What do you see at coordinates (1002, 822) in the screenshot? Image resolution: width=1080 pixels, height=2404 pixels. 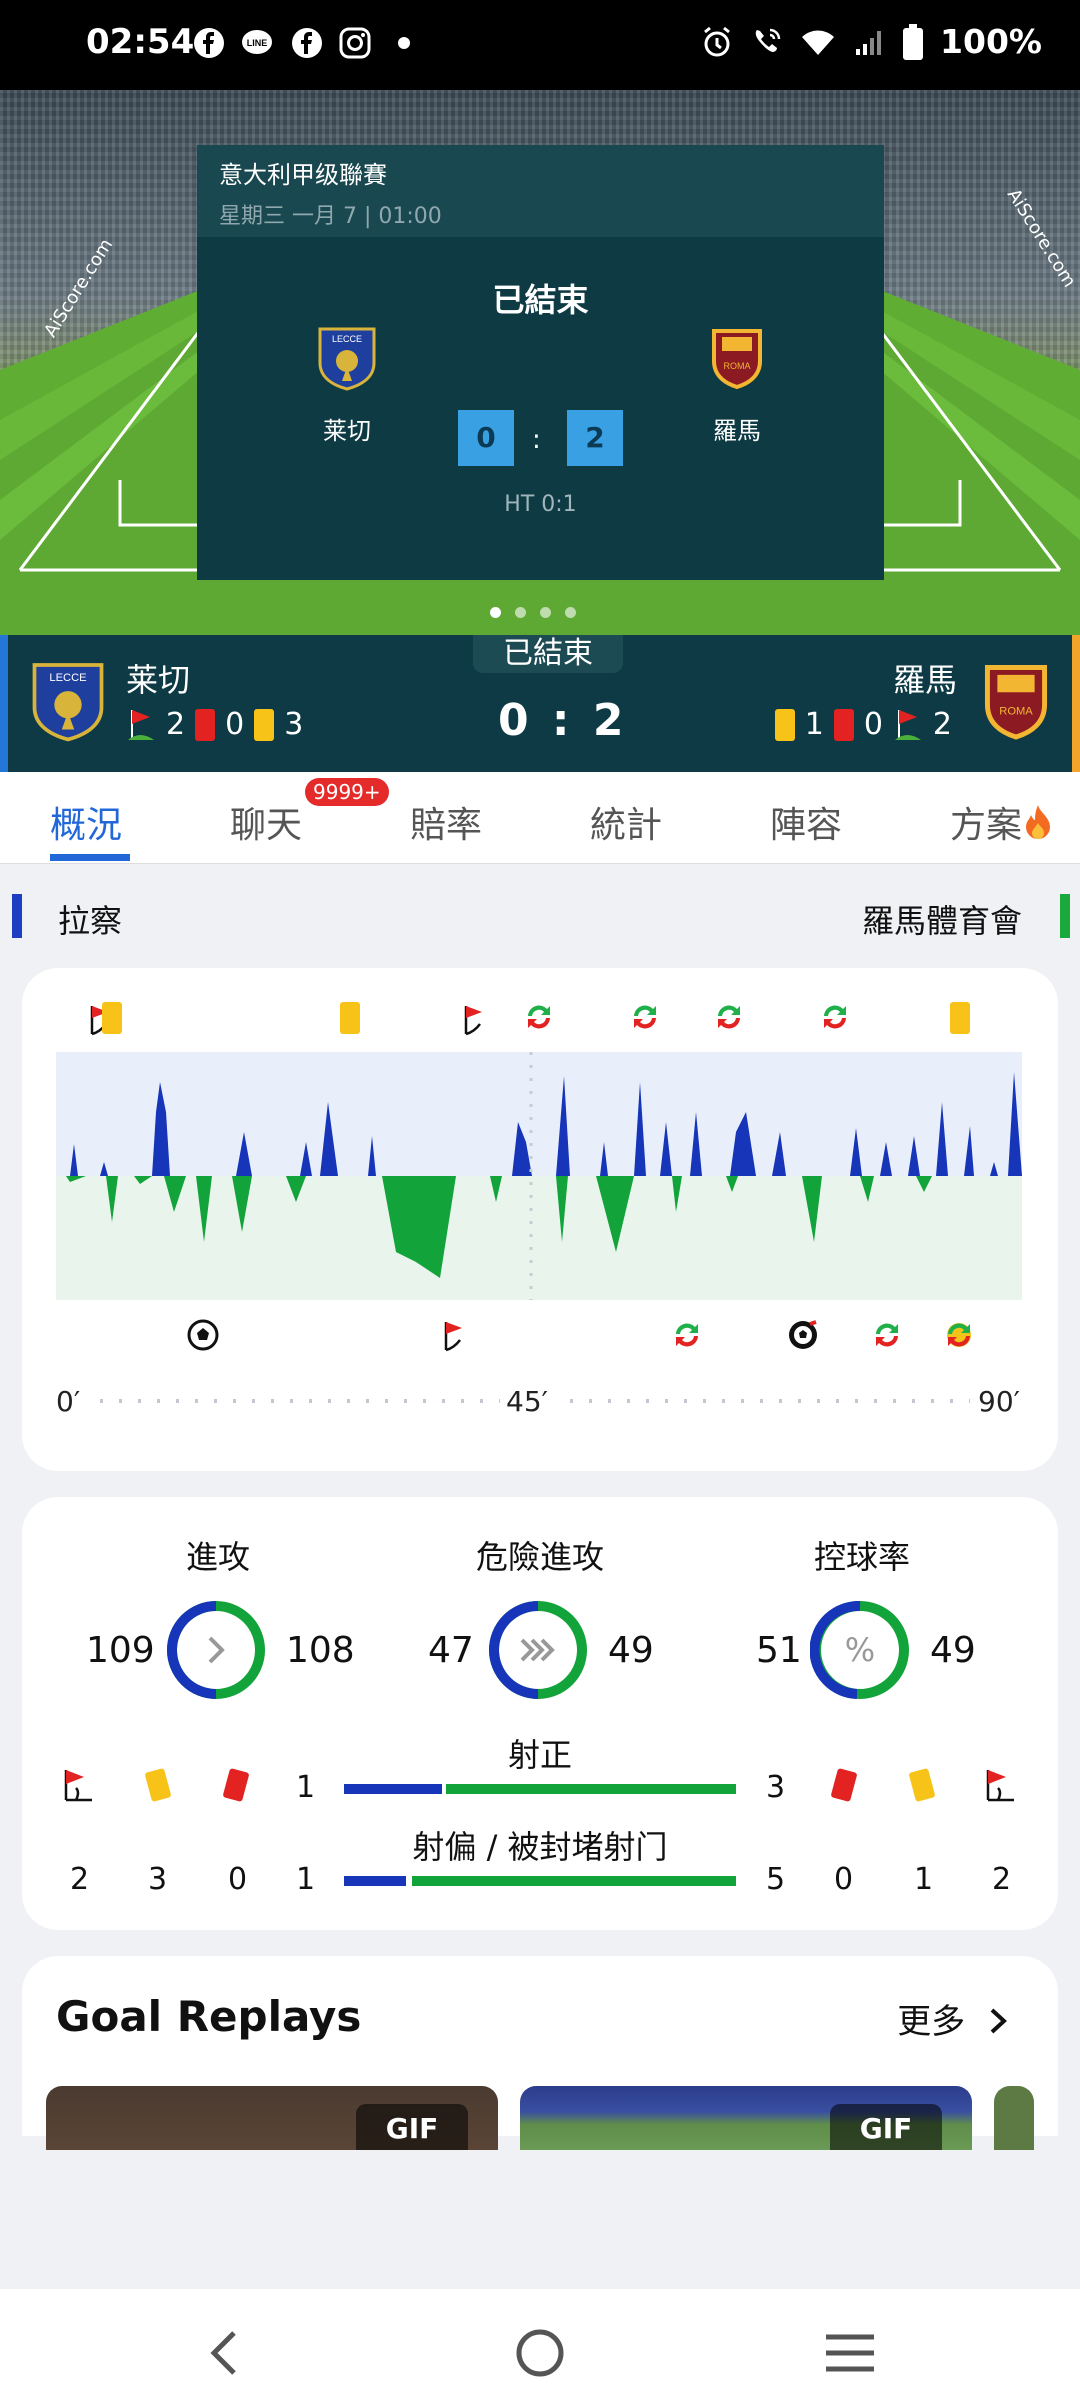 I see `tab-plans: 方案` at bounding box center [1002, 822].